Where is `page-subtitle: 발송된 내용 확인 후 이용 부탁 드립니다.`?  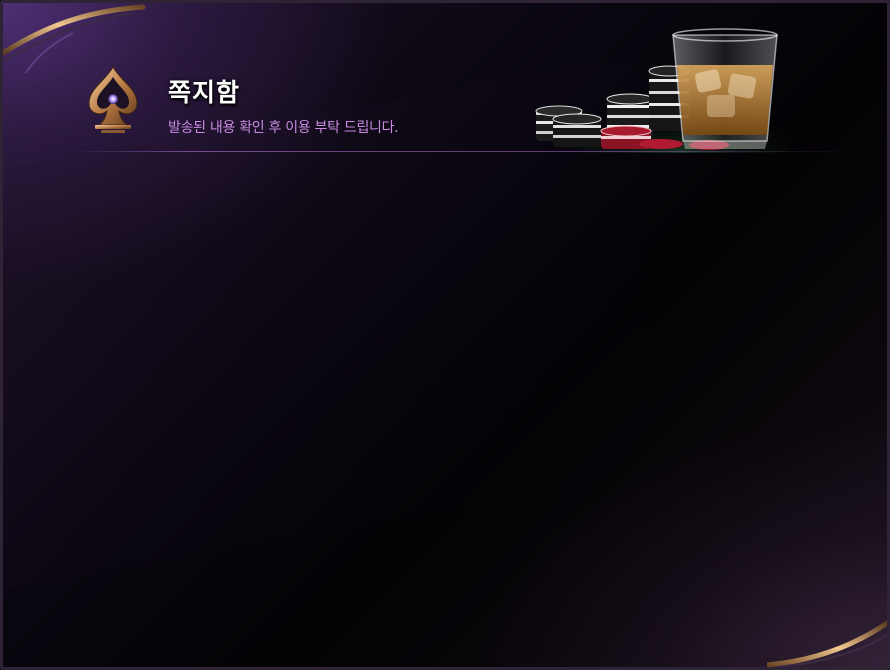 page-subtitle: 발송된 내용 확인 후 이용 부탁 드립니다. is located at coordinates (283, 128).